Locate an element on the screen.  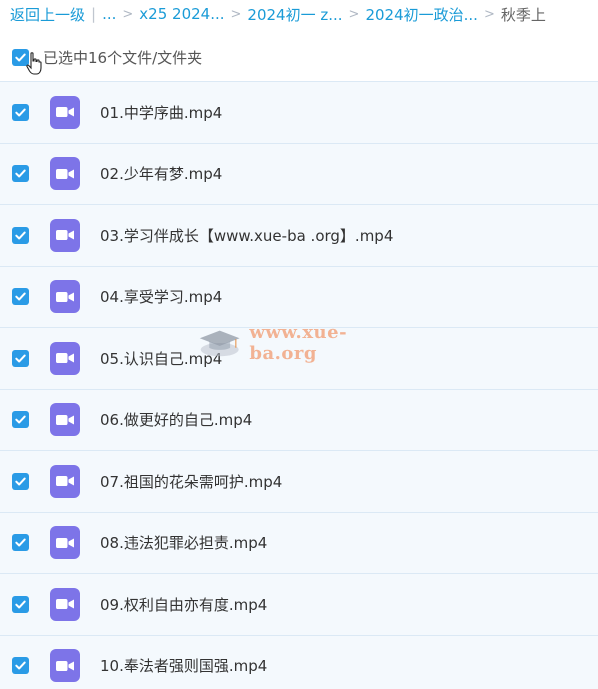
file-name: 05.认识自己.mp4 is located at coordinates (161, 358).